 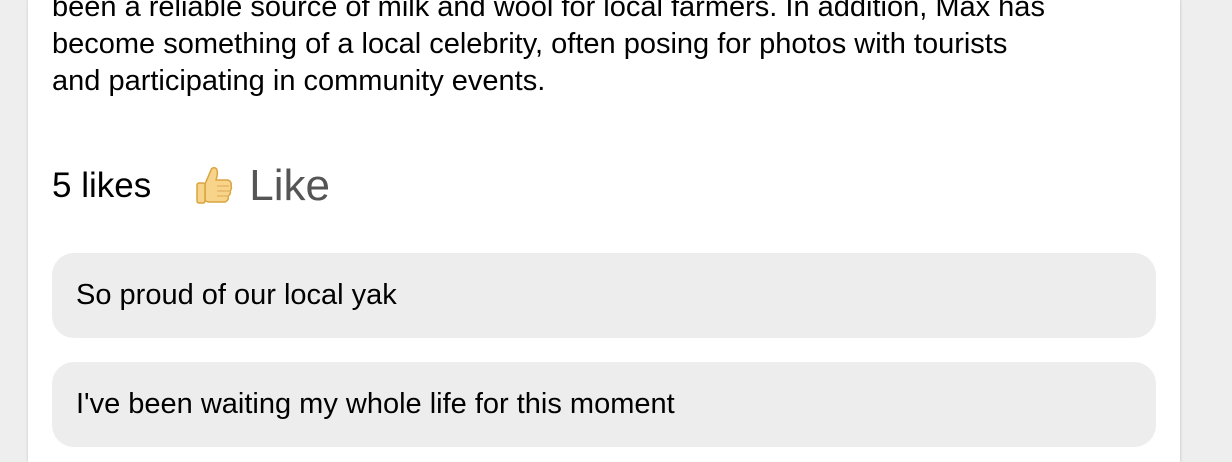 I want to click on post-body-line: and participating in community events., so click(x=299, y=81).